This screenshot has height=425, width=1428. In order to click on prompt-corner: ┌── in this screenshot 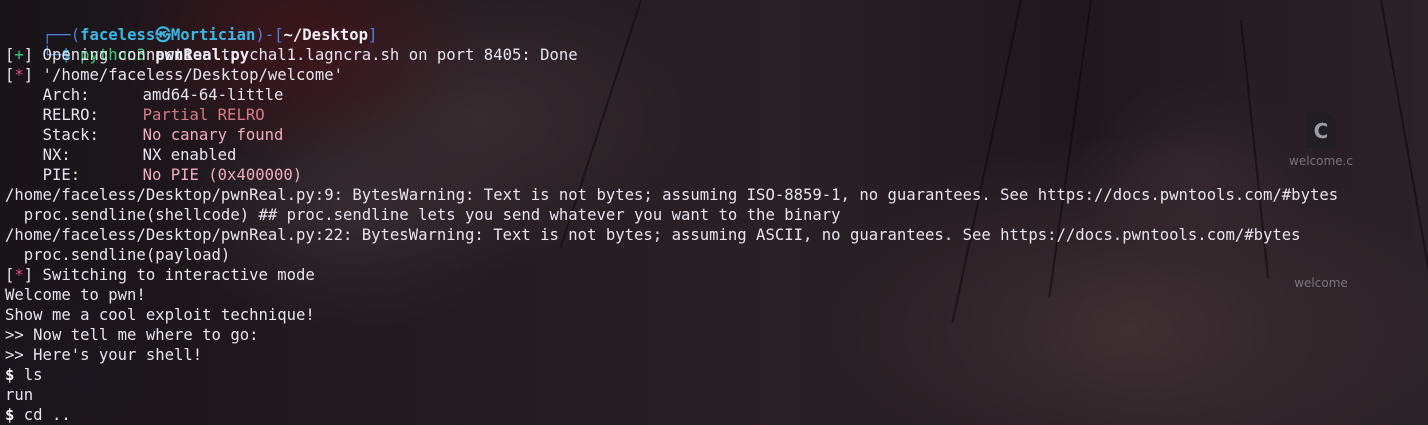, I will do `click(56, 35)`.